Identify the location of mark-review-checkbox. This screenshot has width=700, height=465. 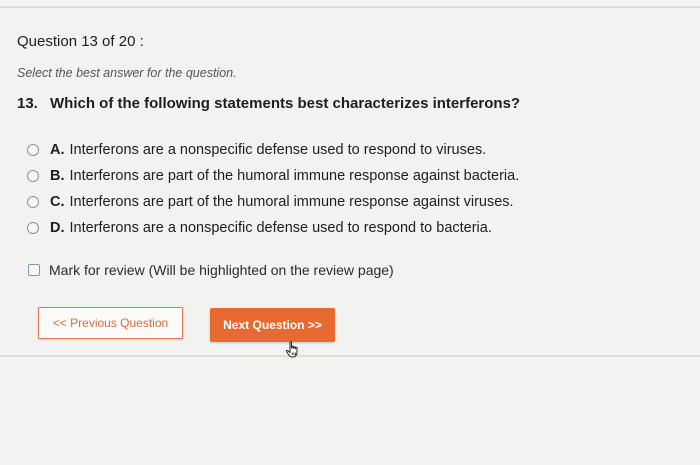
(34, 270).